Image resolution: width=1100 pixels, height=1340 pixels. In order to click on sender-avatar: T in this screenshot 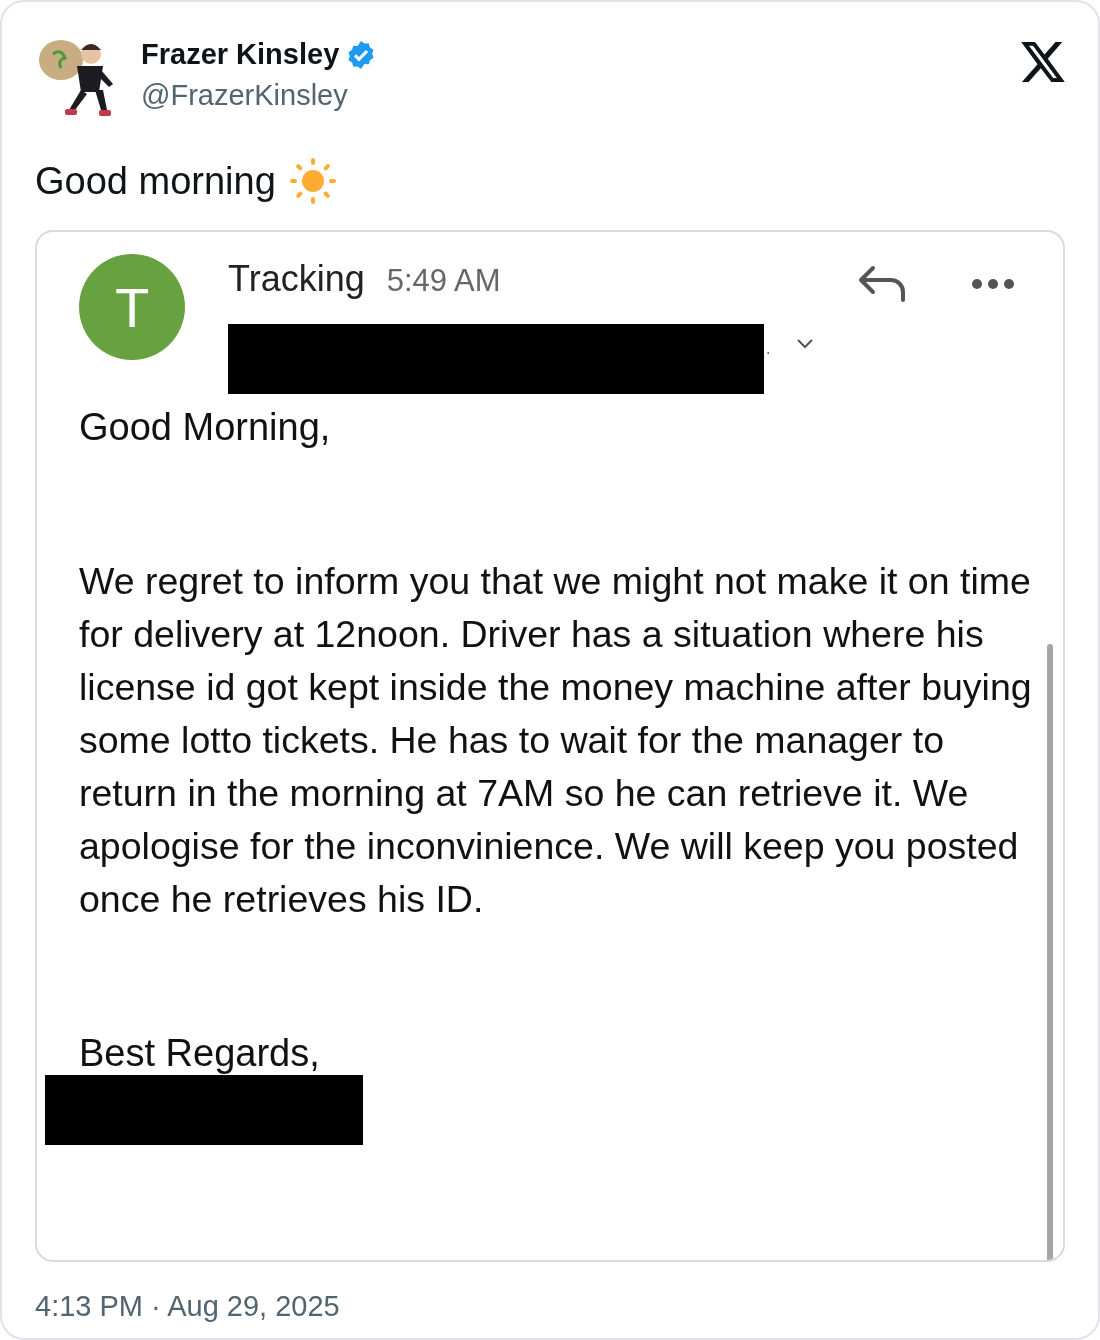, I will do `click(132, 307)`.